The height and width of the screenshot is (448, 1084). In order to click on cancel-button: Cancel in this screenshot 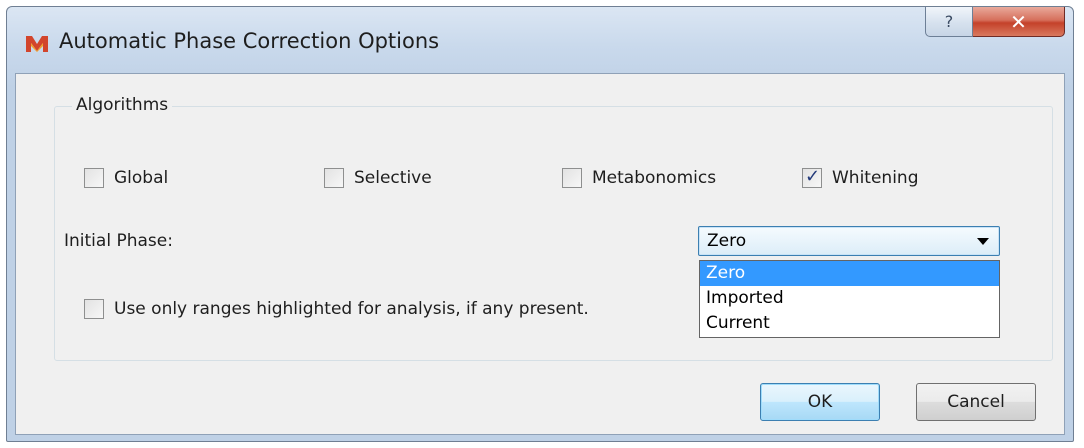, I will do `click(976, 402)`.